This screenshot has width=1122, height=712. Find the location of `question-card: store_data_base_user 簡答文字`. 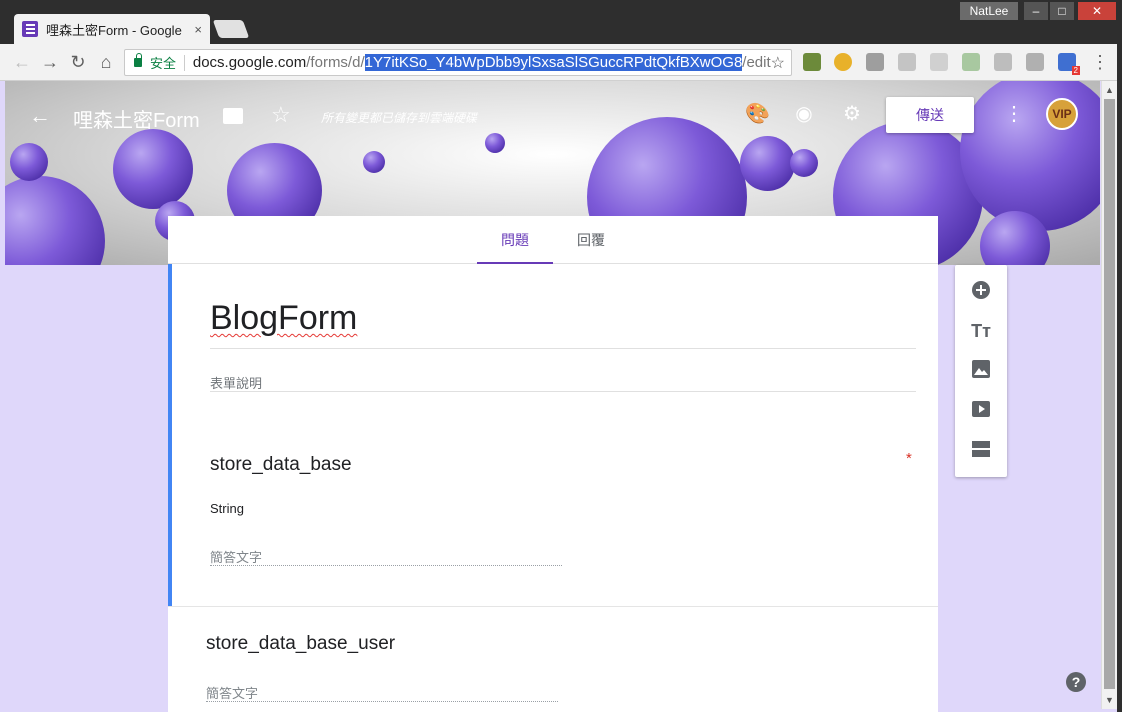

question-card: store_data_base_user 簡答文字 is located at coordinates (553, 659).